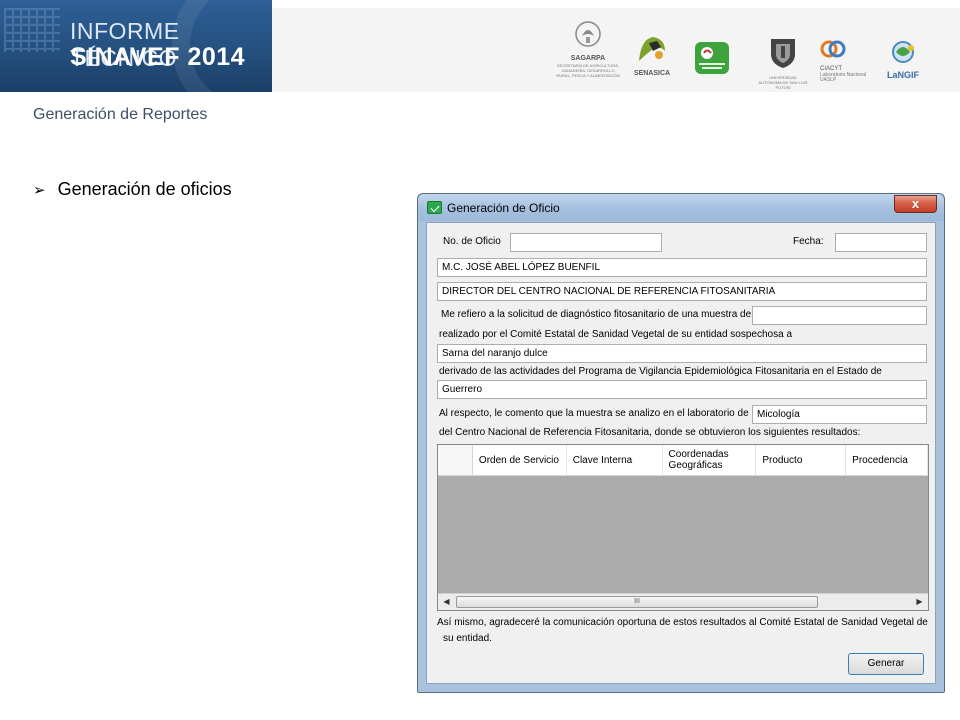 Image resolution: width=960 pixels, height=720 pixels. Describe the element at coordinates (839, 414) in the screenshot. I see `laboratorio-field: Micología` at that location.